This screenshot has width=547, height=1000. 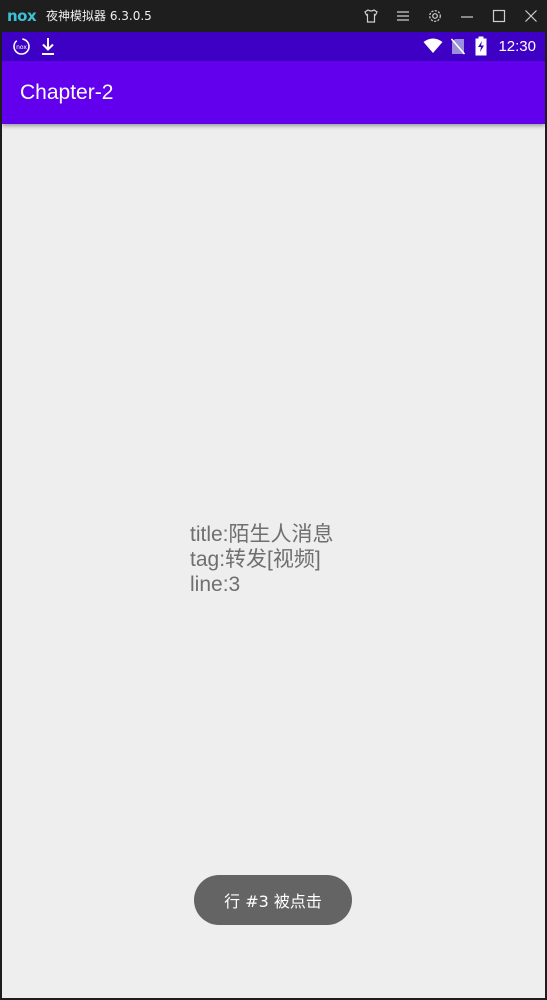 What do you see at coordinates (273, 900) in the screenshot?
I see `toast-message: 行 #3 被点击` at bounding box center [273, 900].